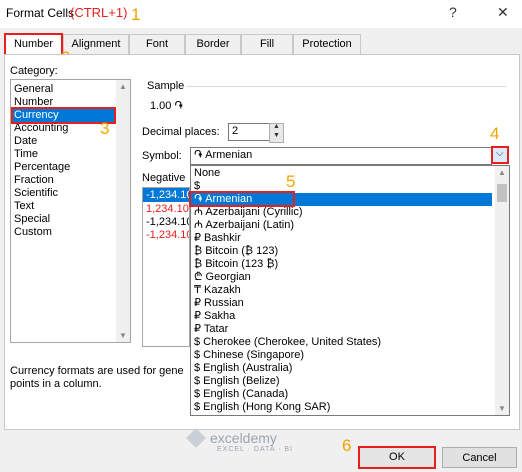  What do you see at coordinates (213, 44) in the screenshot?
I see `tab-border: Border` at bounding box center [213, 44].